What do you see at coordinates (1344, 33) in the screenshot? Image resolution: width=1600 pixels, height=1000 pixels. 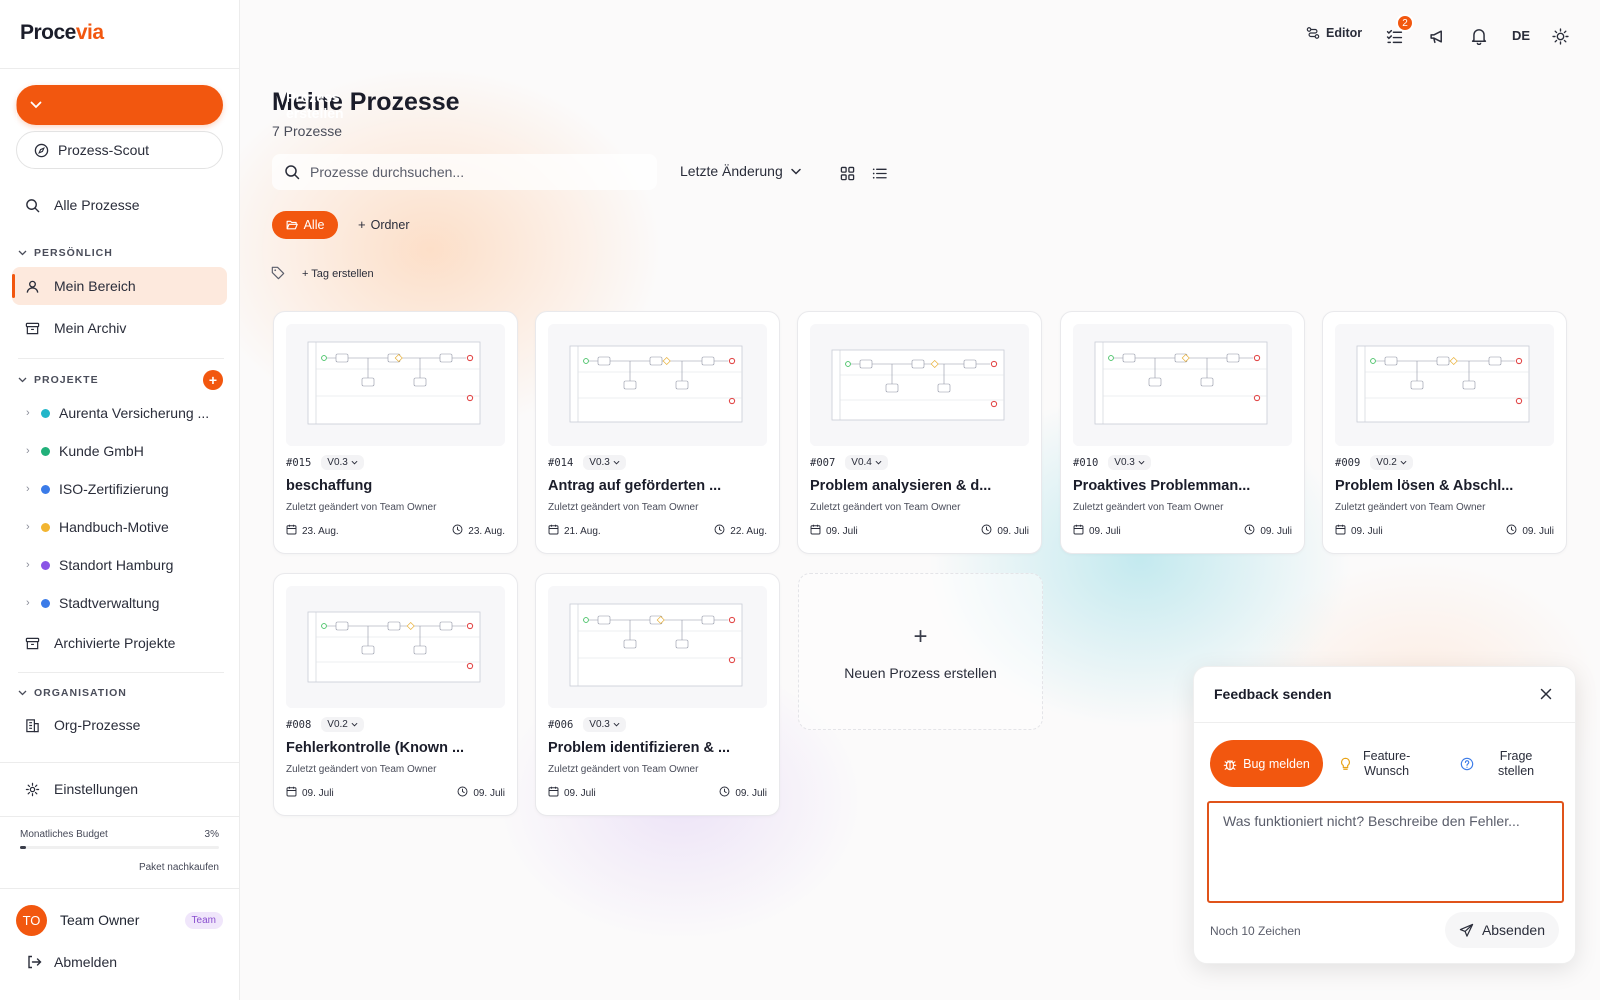 I see `editor-label: Editor` at bounding box center [1344, 33].